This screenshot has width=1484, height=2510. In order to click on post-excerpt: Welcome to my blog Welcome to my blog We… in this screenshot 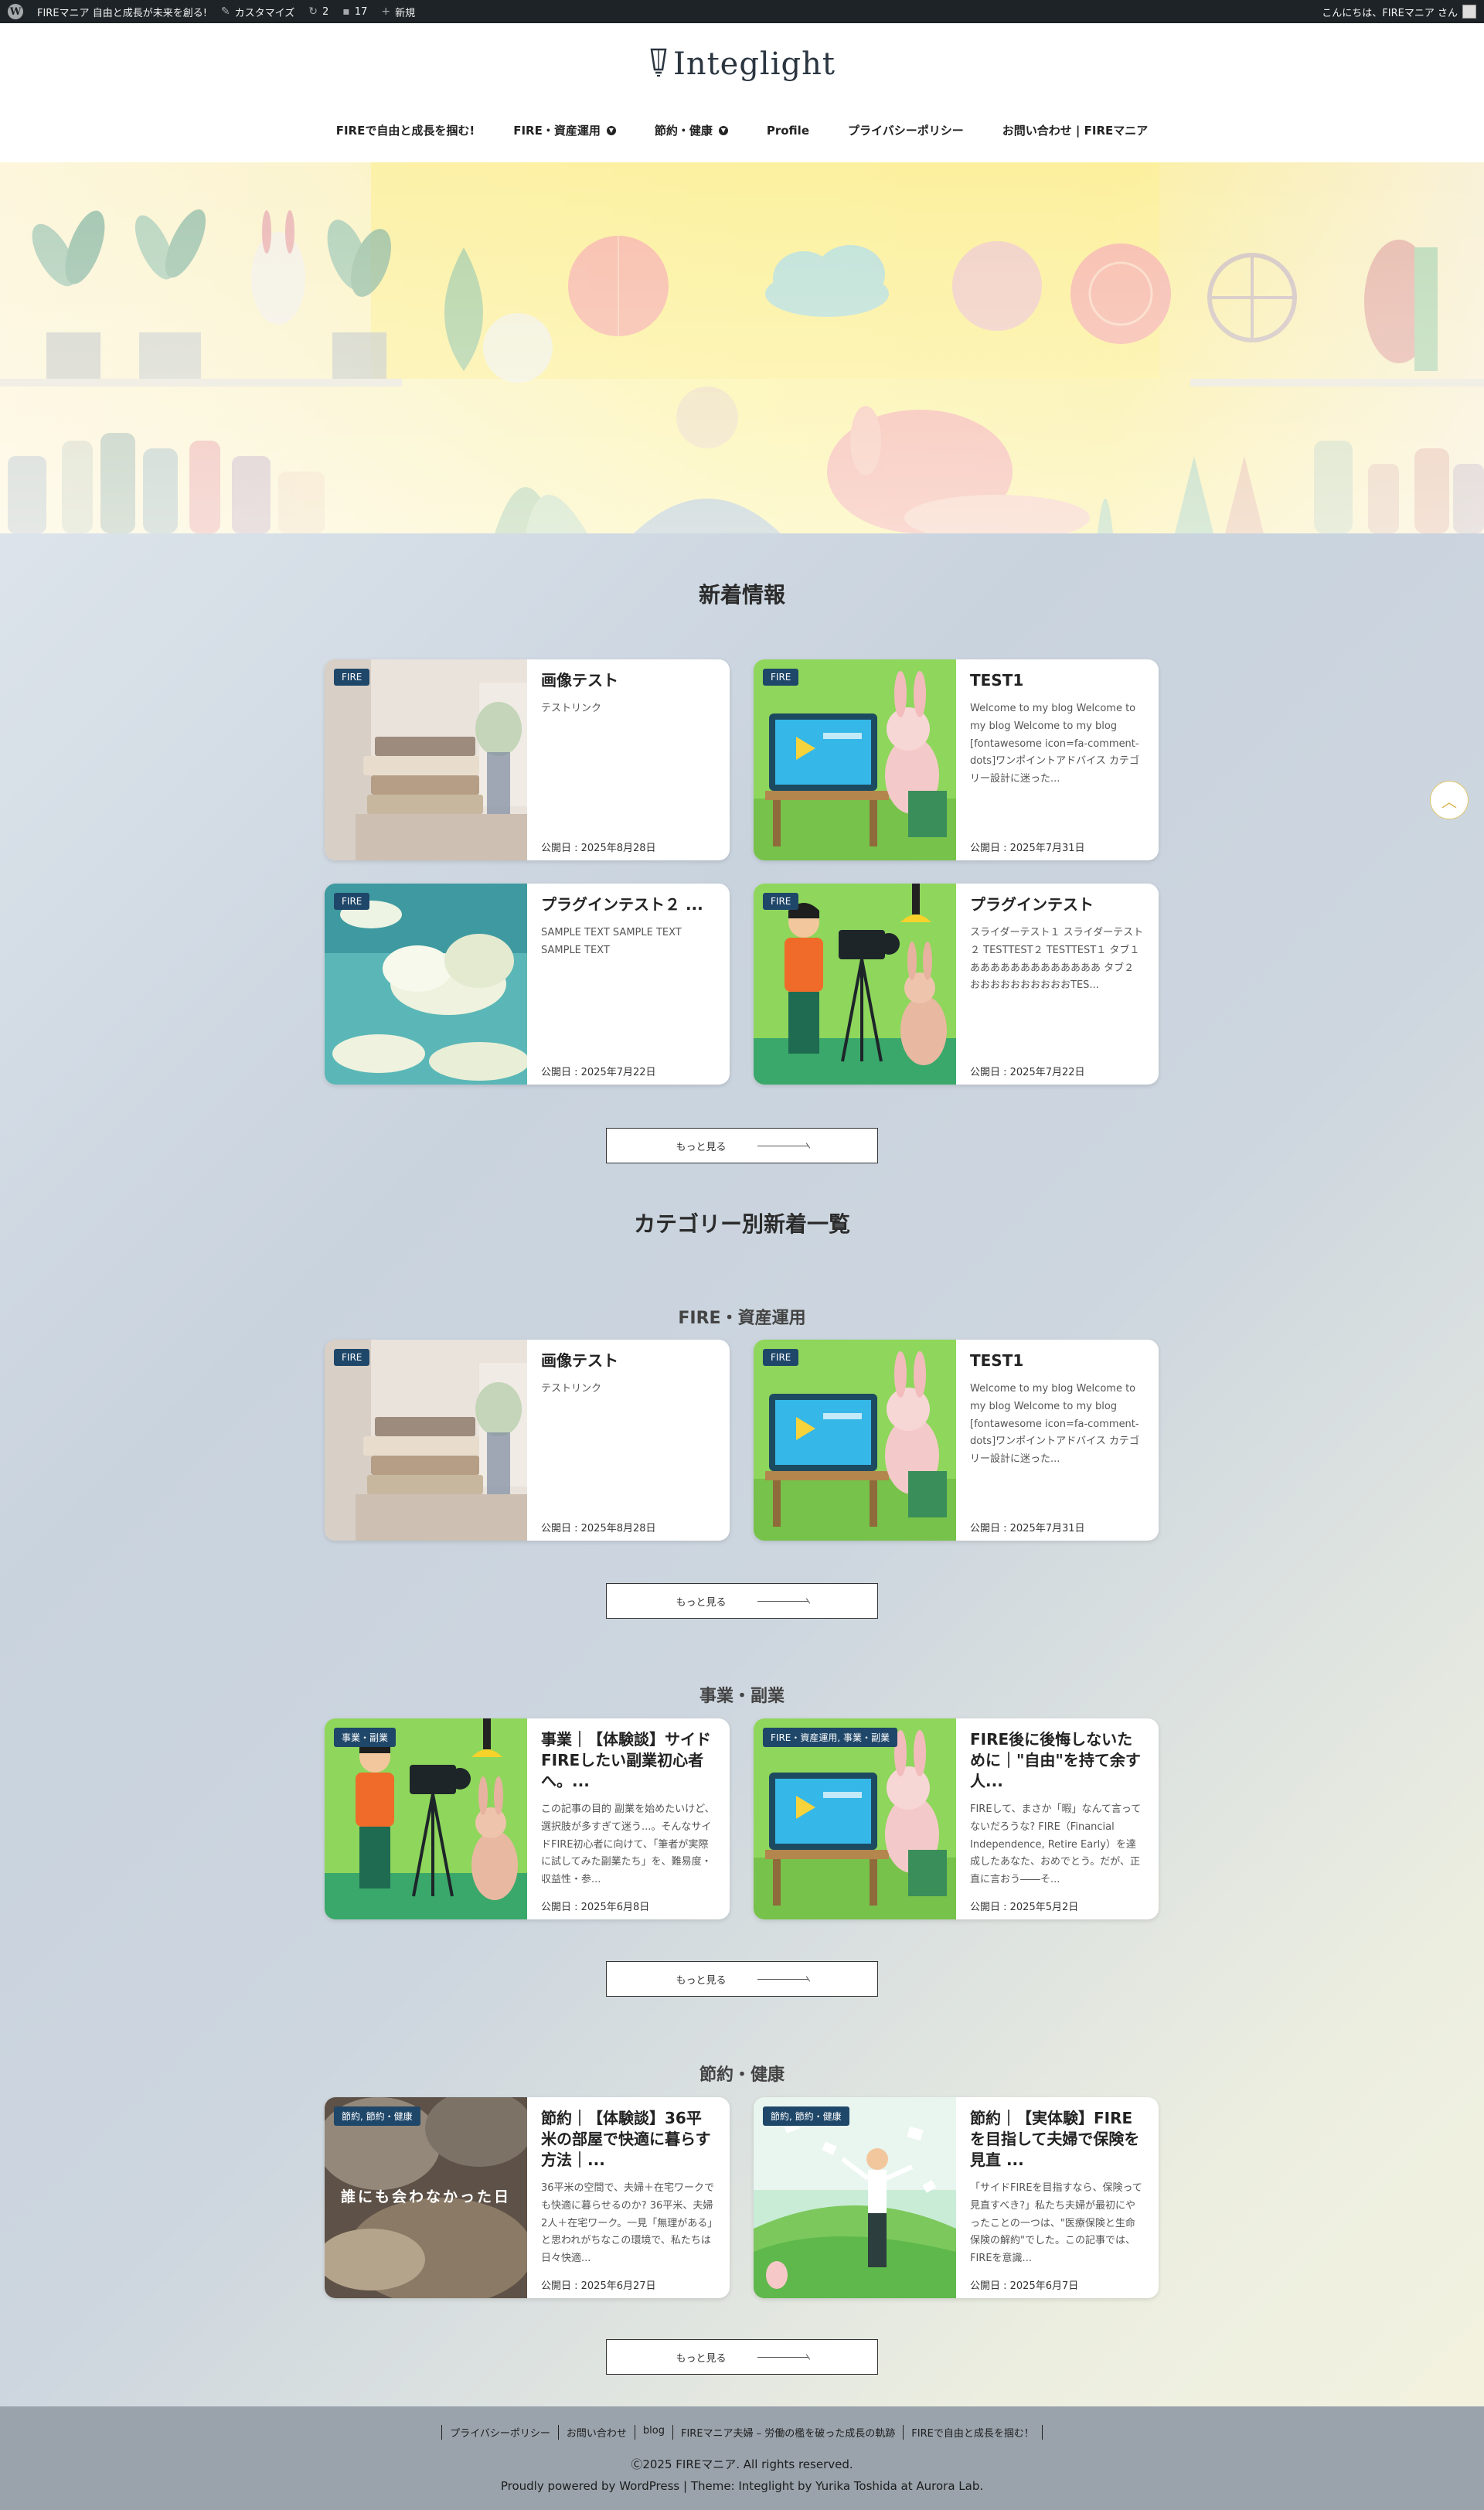, I will do `click(1054, 1424)`.